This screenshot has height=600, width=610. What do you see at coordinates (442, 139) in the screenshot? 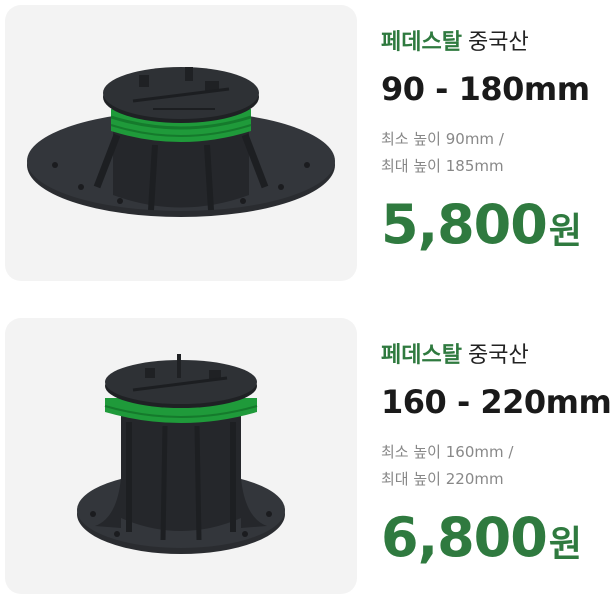
I see `min-height-text: 최소 높이 90mm /` at bounding box center [442, 139].